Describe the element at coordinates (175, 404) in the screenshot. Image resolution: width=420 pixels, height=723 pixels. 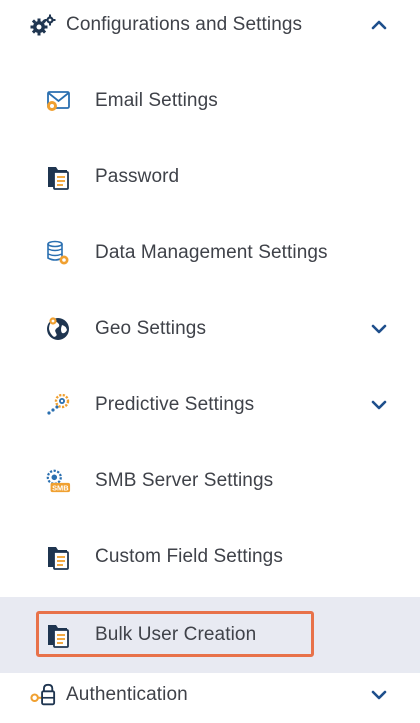
I see `menu-item-label: Predictive Settings` at that location.